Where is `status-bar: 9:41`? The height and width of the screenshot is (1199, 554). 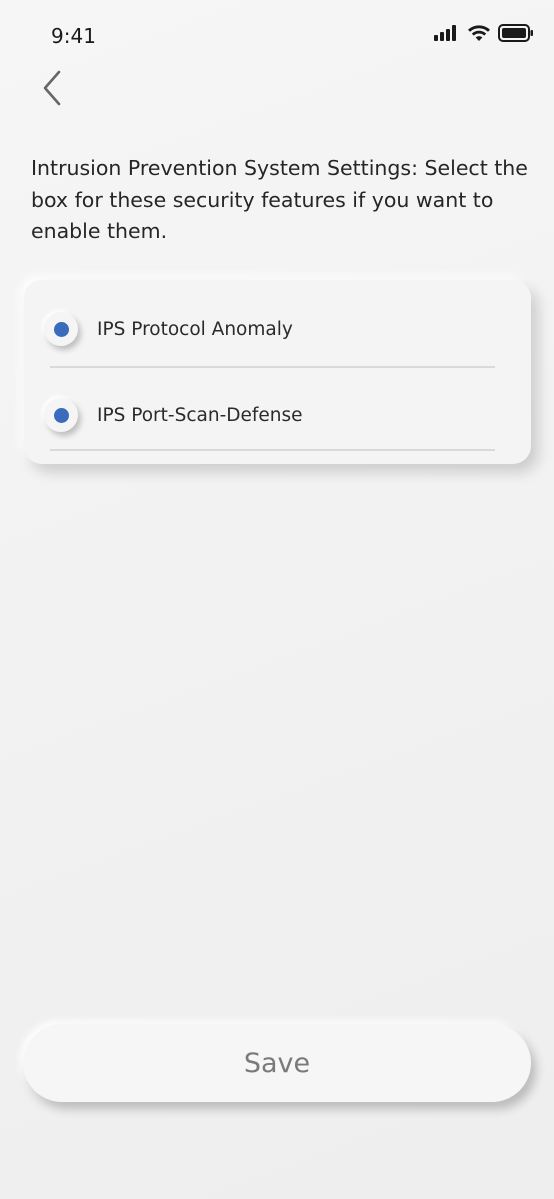 status-bar: 9:41 is located at coordinates (277, 35).